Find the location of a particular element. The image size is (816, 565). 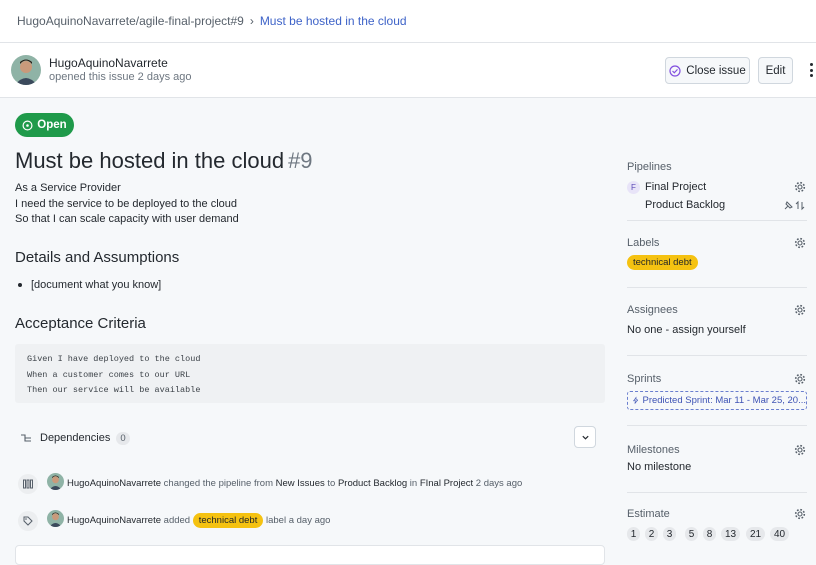

event-project: FInal Project is located at coordinates (446, 483).